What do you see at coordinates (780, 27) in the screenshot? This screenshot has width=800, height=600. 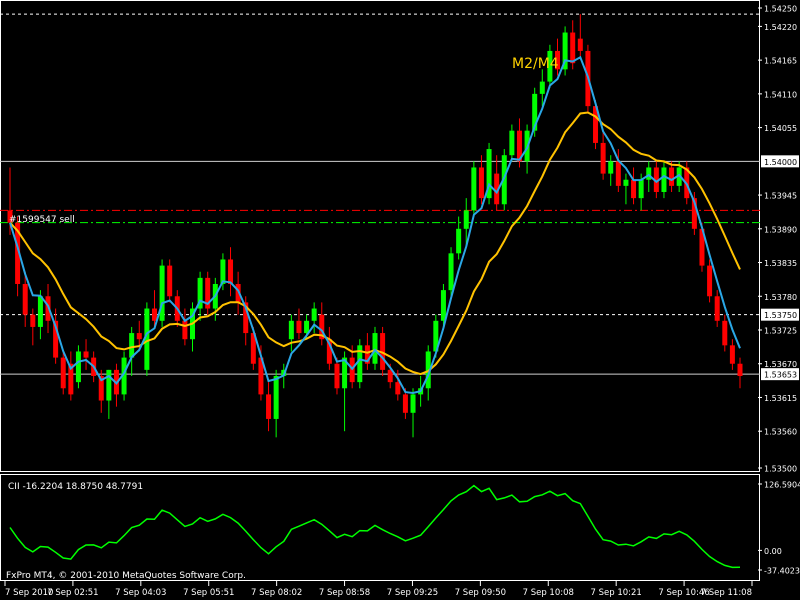 I see `price-tick-label: 1.54220` at bounding box center [780, 27].